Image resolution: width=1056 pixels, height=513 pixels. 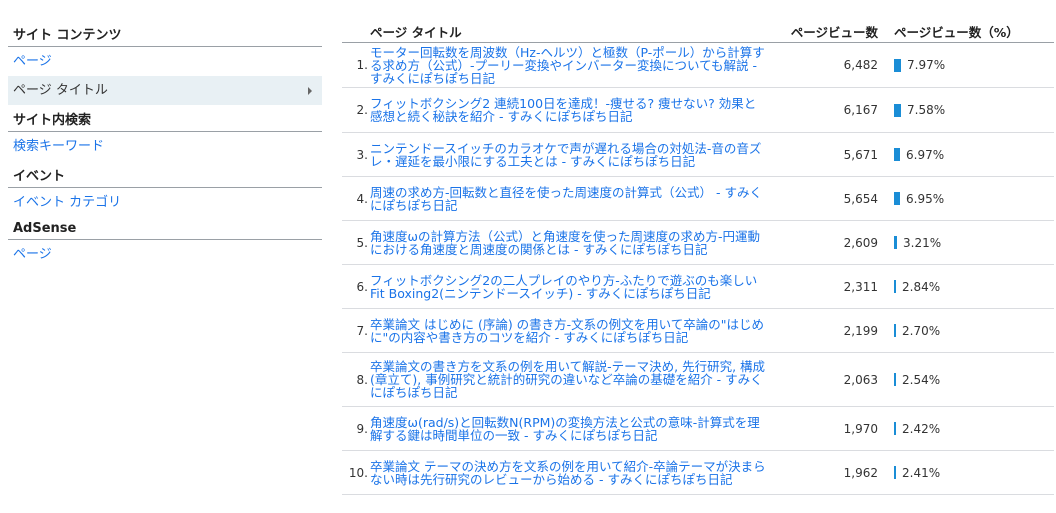 I want to click on sidebar-item-search-keywords: 検索キーワード, so click(x=165, y=146).